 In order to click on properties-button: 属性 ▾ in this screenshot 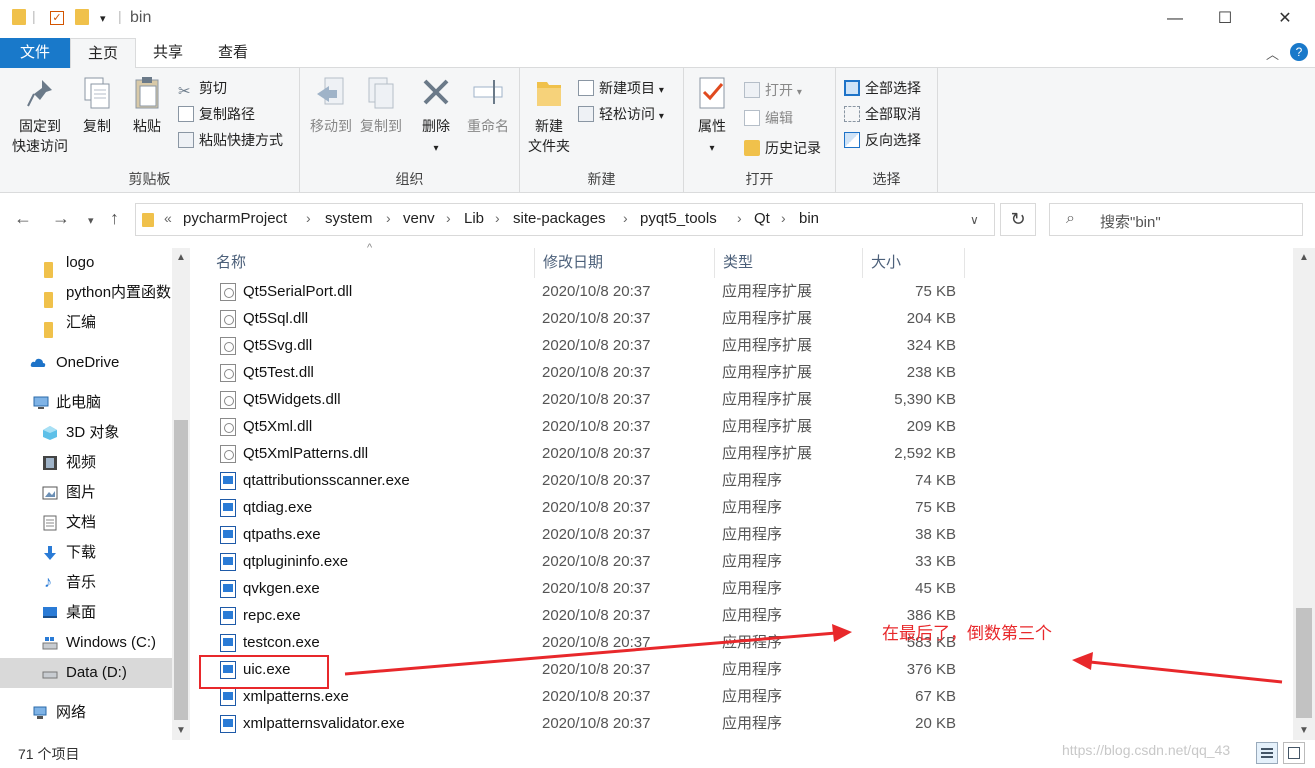, I will do `click(712, 117)`.